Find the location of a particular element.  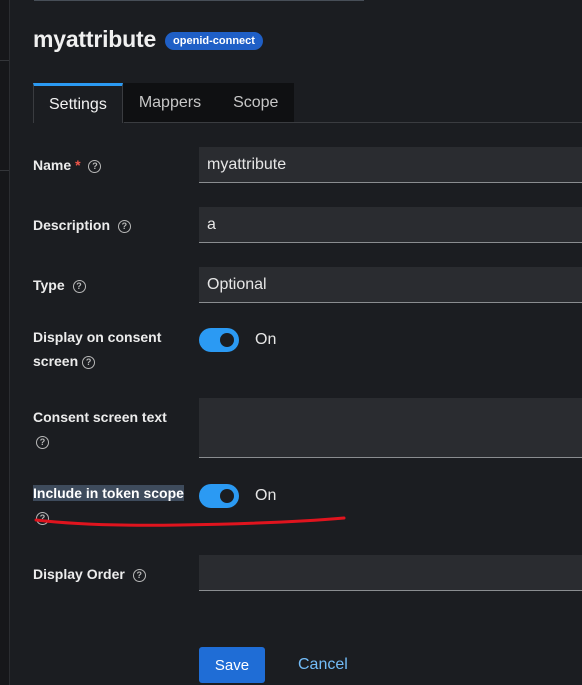

save-button: Save is located at coordinates (232, 665).